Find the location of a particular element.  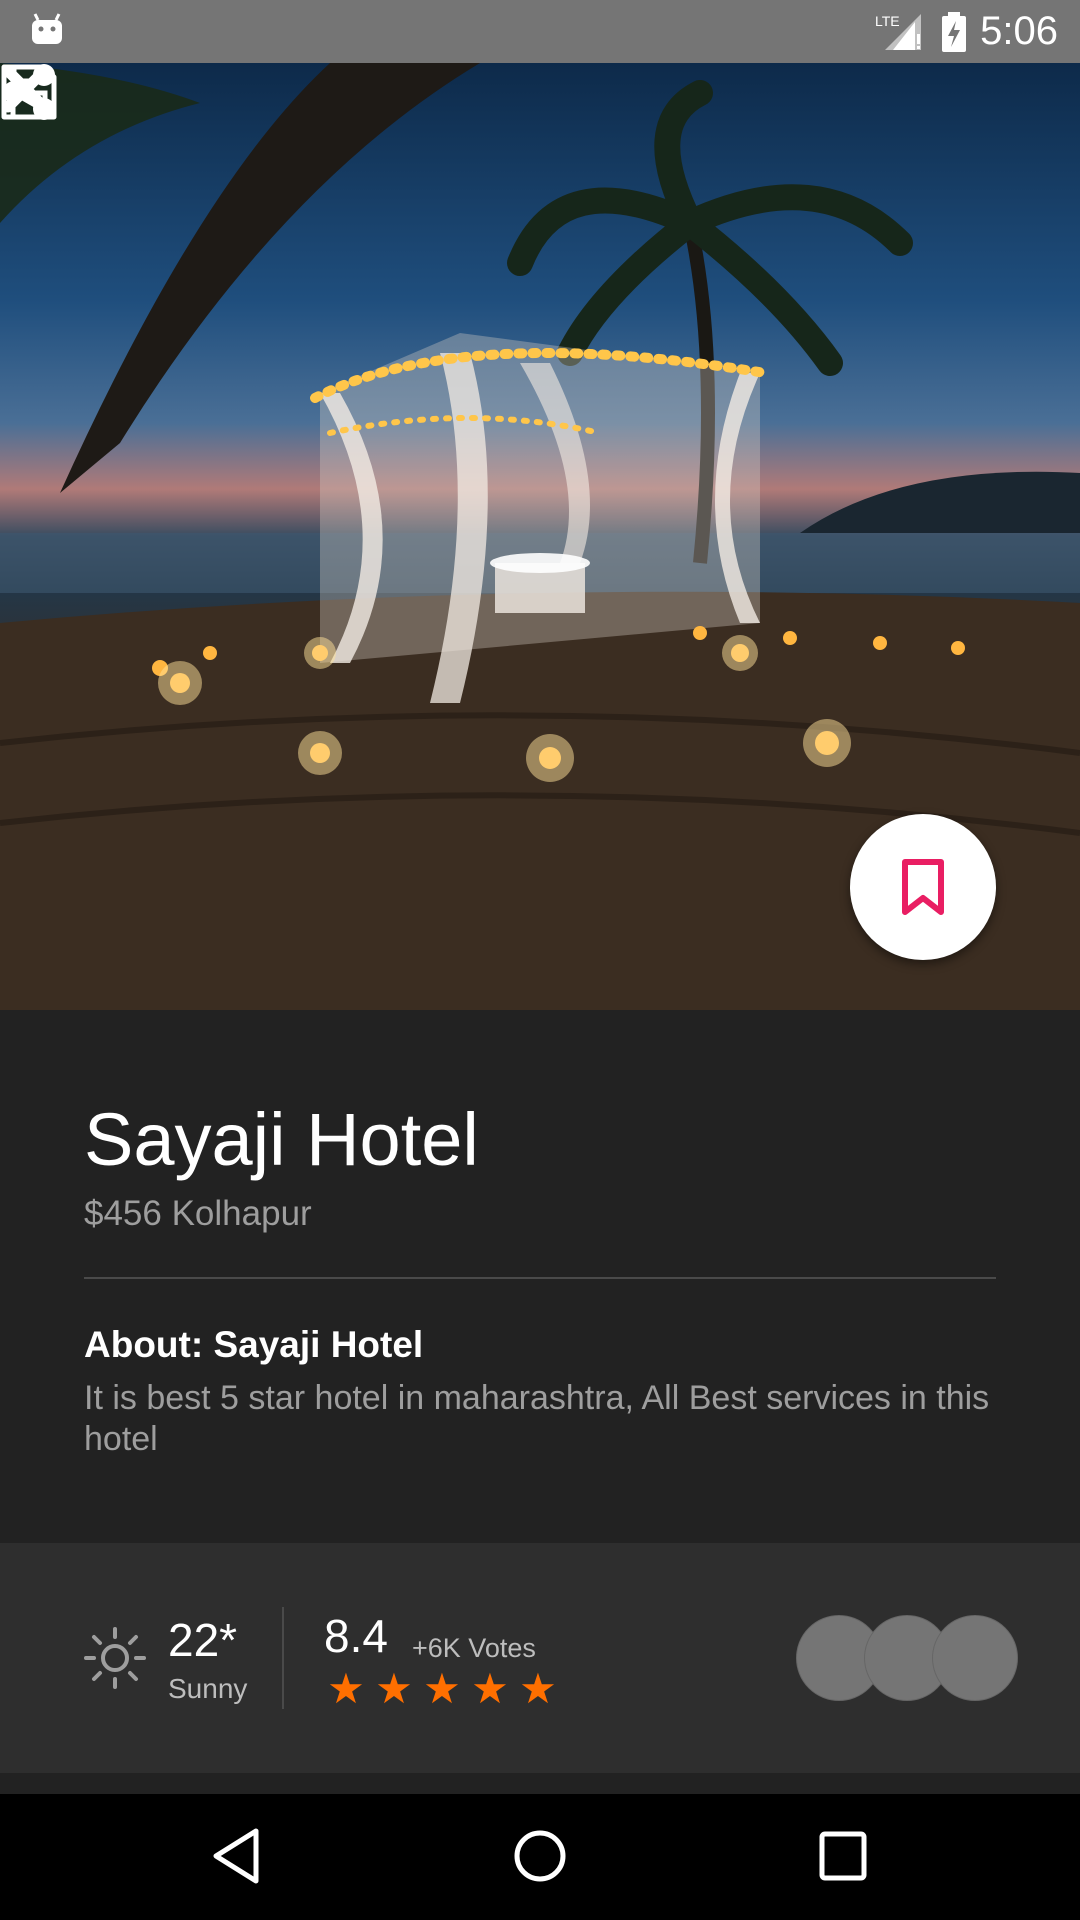

battery-charging-icon is located at coordinates (954, 32).